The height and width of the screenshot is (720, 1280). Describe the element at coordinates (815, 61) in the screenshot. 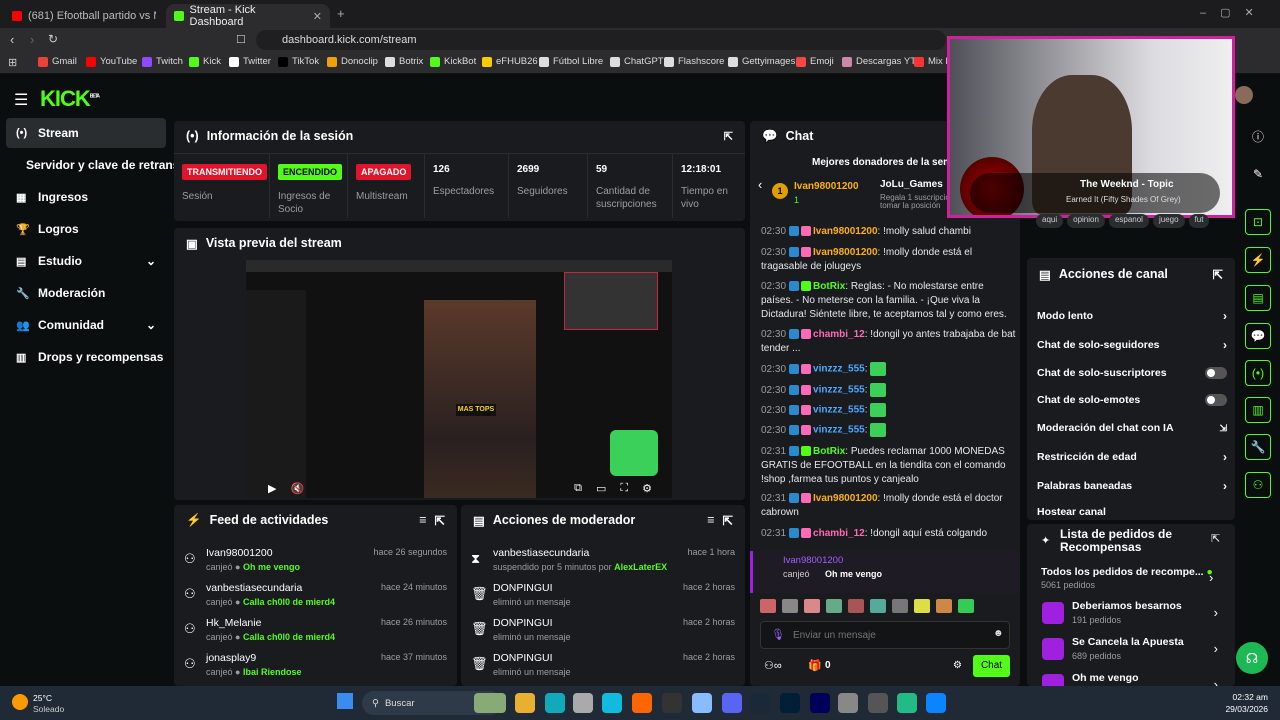

I see `bookmark-item: Emoji` at that location.